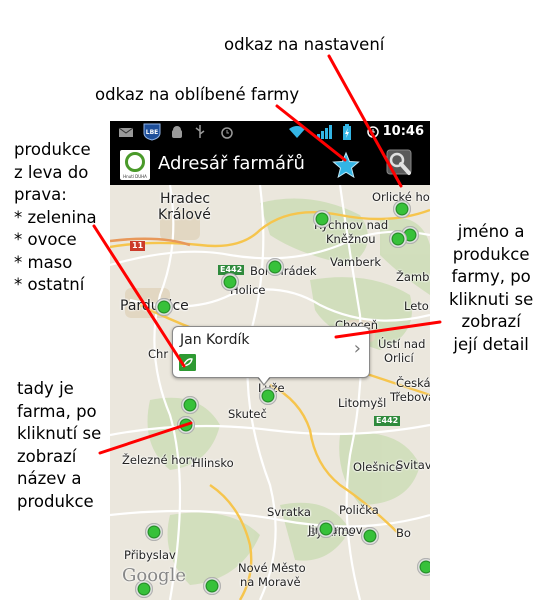  I want to click on place-label: Česká, so click(413, 383).